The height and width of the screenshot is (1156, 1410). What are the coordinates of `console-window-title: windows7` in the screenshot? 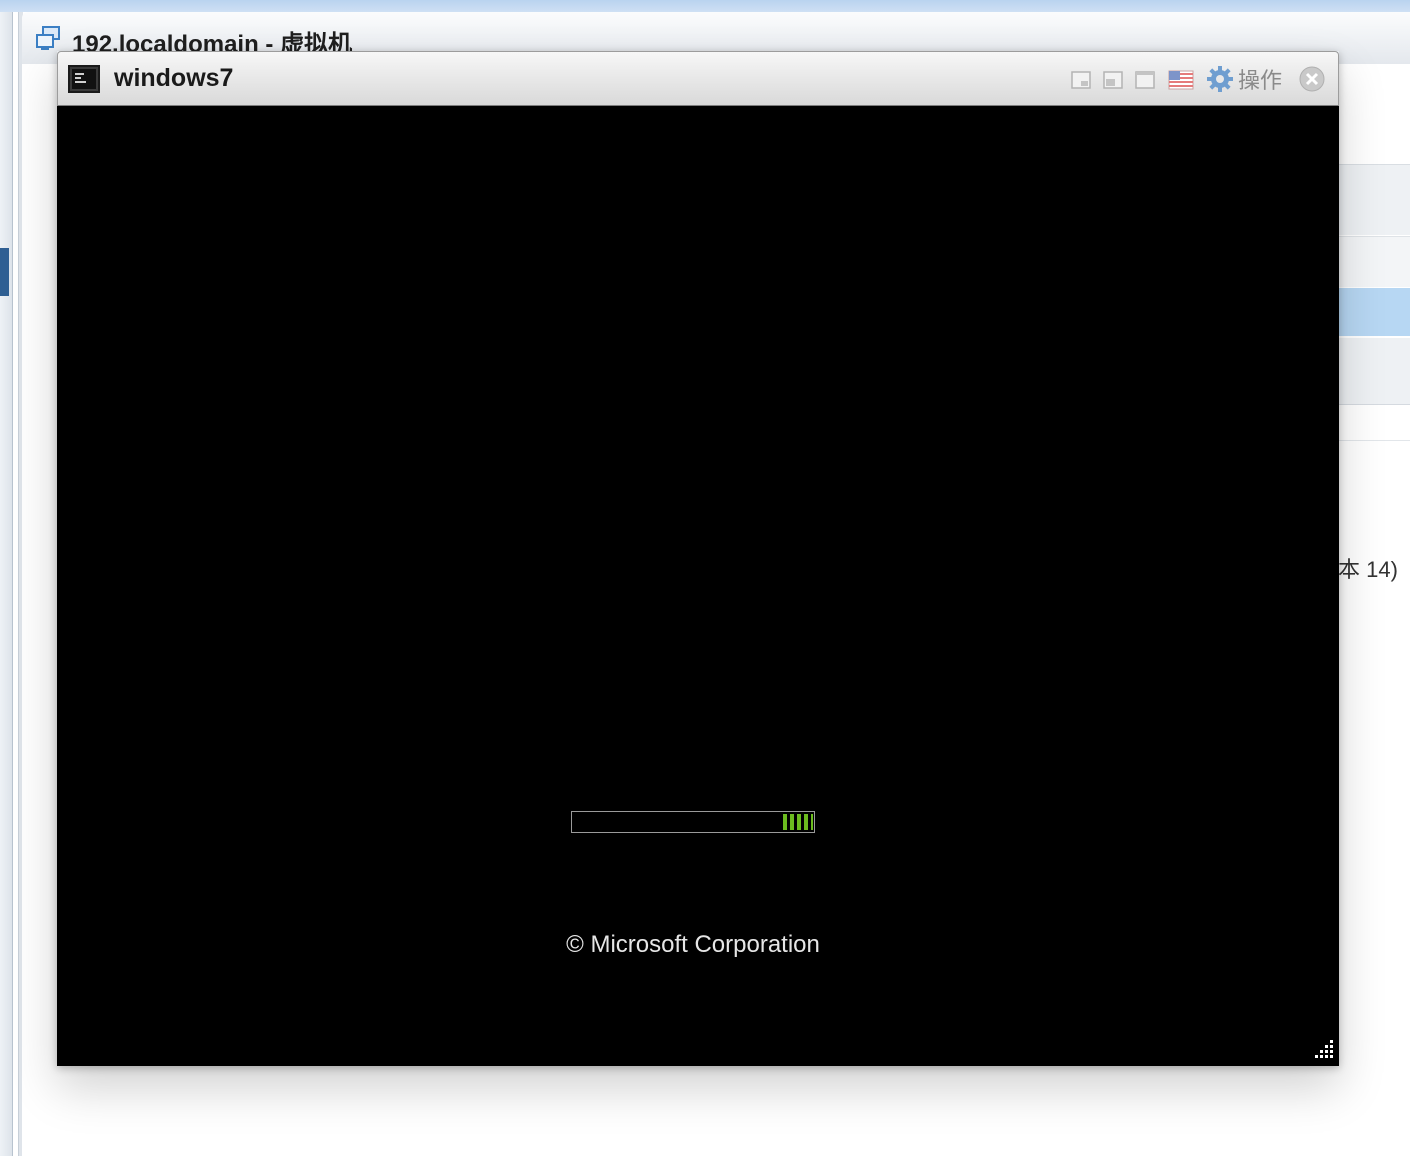 It's located at (174, 78).